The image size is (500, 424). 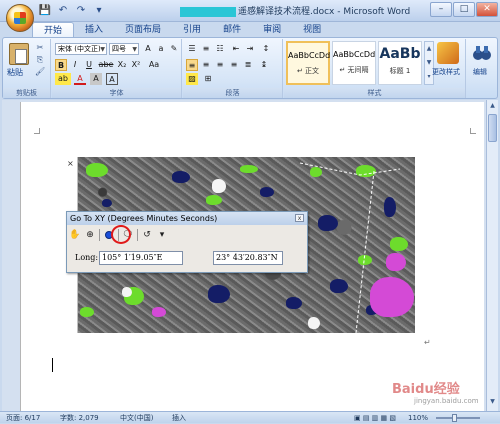 What do you see at coordinates (354, 63) in the screenshot?
I see `style-no-spacing: AaBbCcDd ↵ 无间隔` at bounding box center [354, 63].